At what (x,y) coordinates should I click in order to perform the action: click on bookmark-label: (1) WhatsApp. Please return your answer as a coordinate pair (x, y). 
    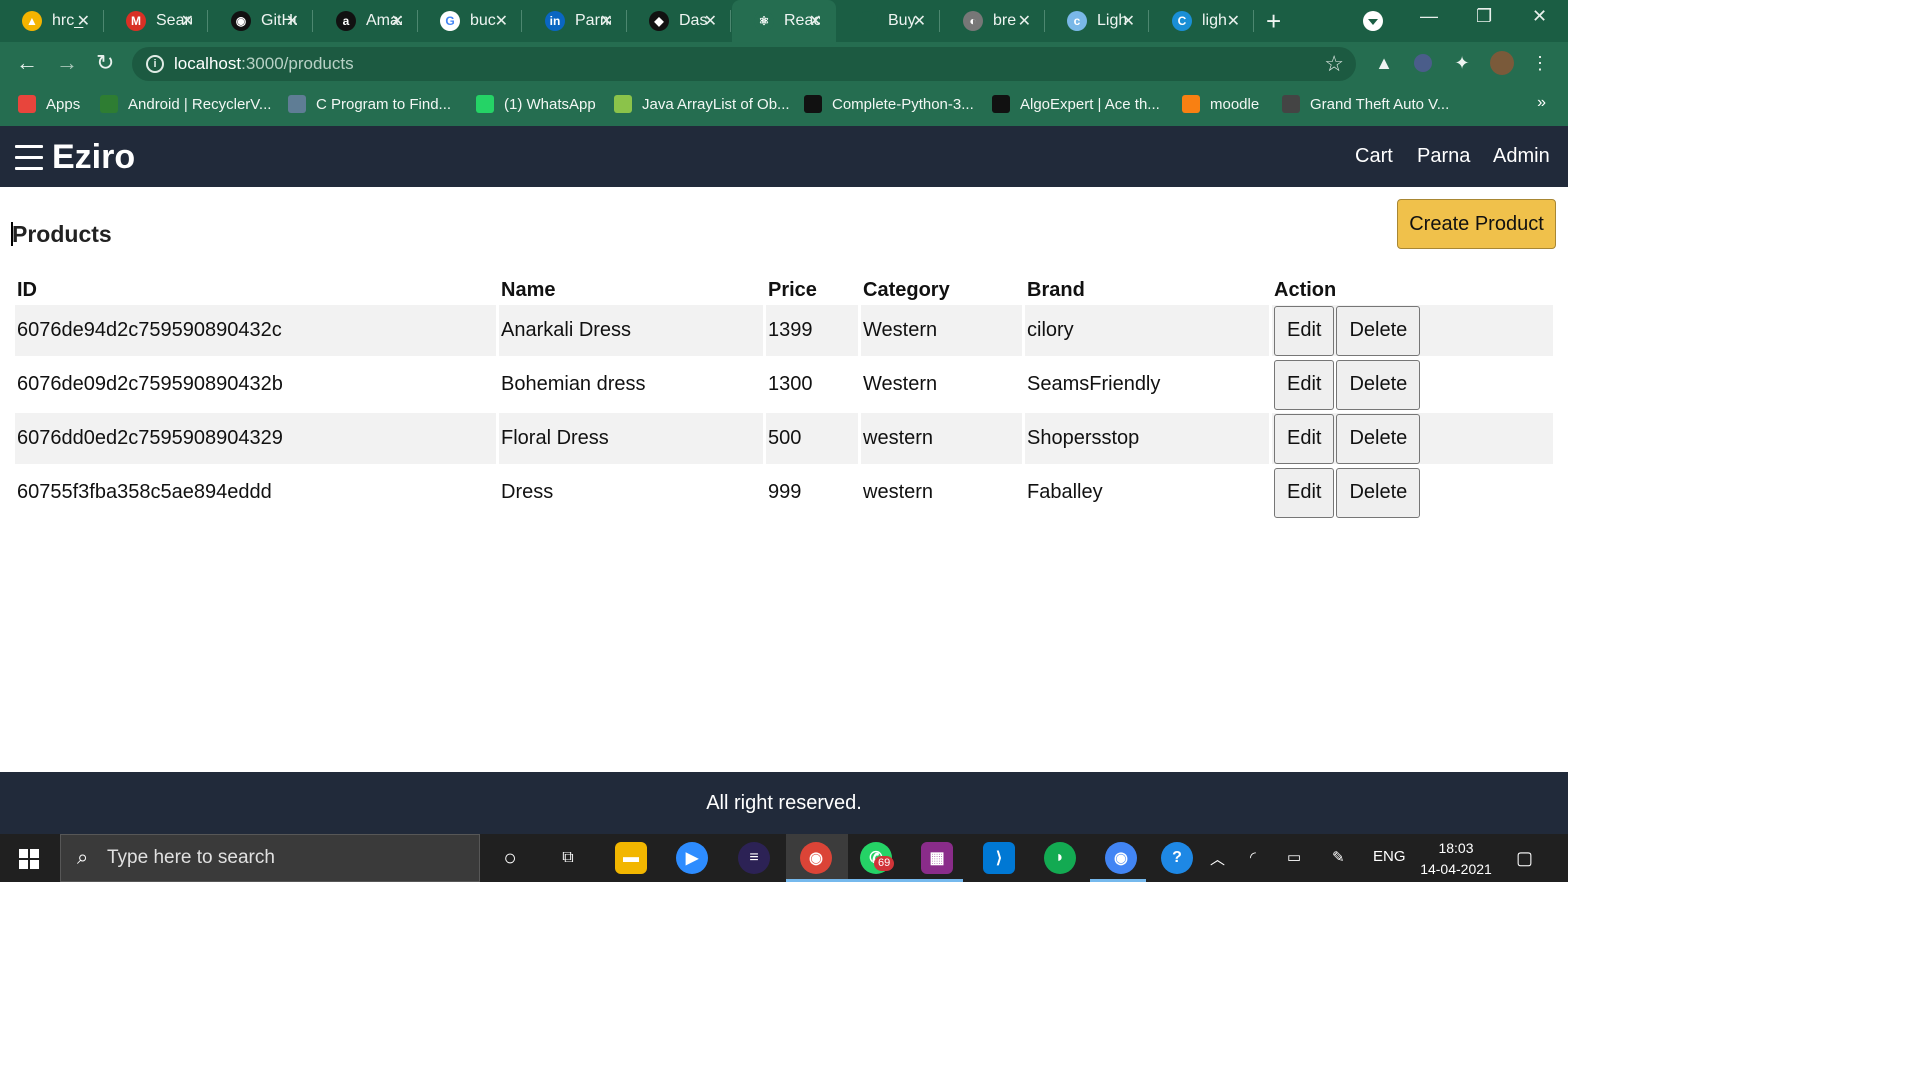
    Looking at the image, I should click on (550, 104).